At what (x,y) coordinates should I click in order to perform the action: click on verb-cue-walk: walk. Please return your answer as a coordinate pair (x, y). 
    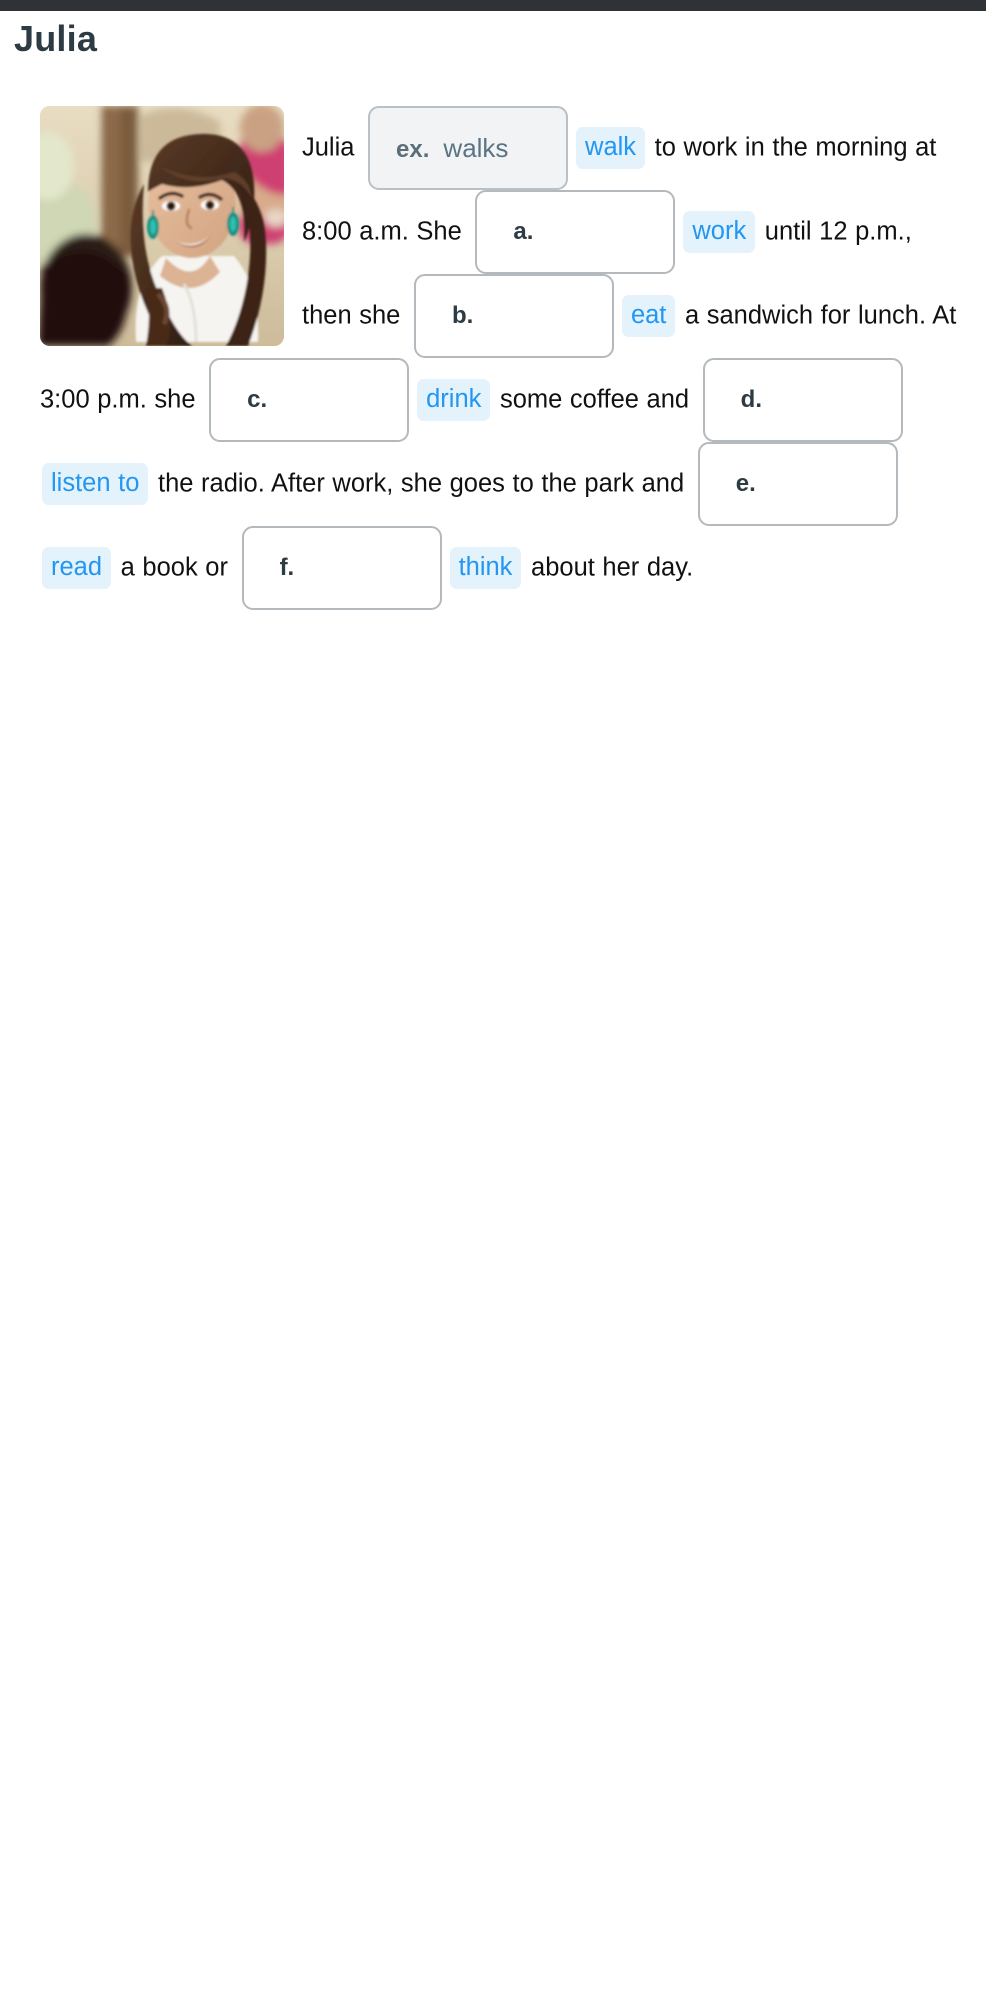
    Looking at the image, I should click on (611, 148).